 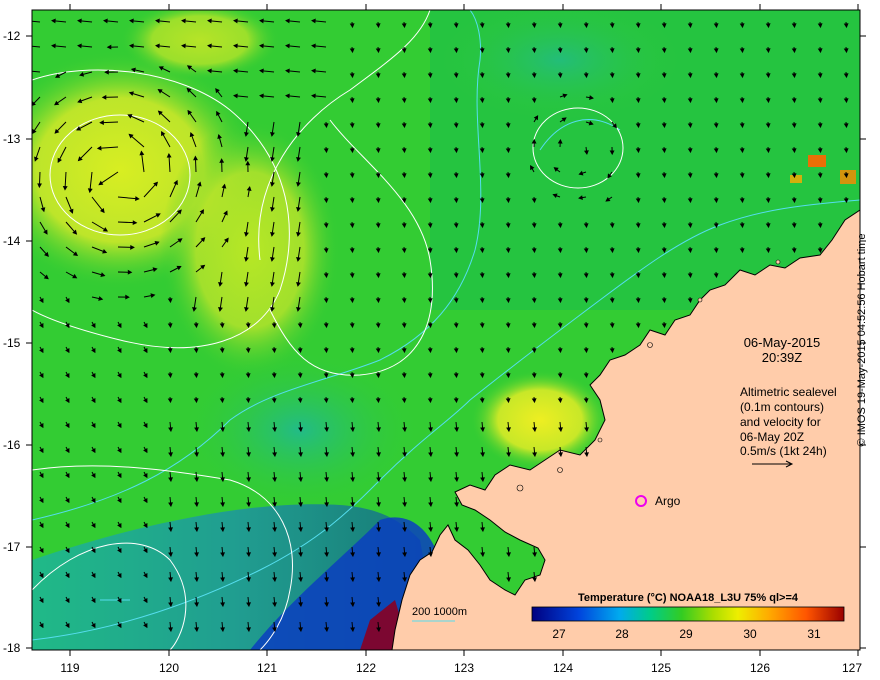 I want to click on x-tick-label: 125, so click(x=661, y=668).